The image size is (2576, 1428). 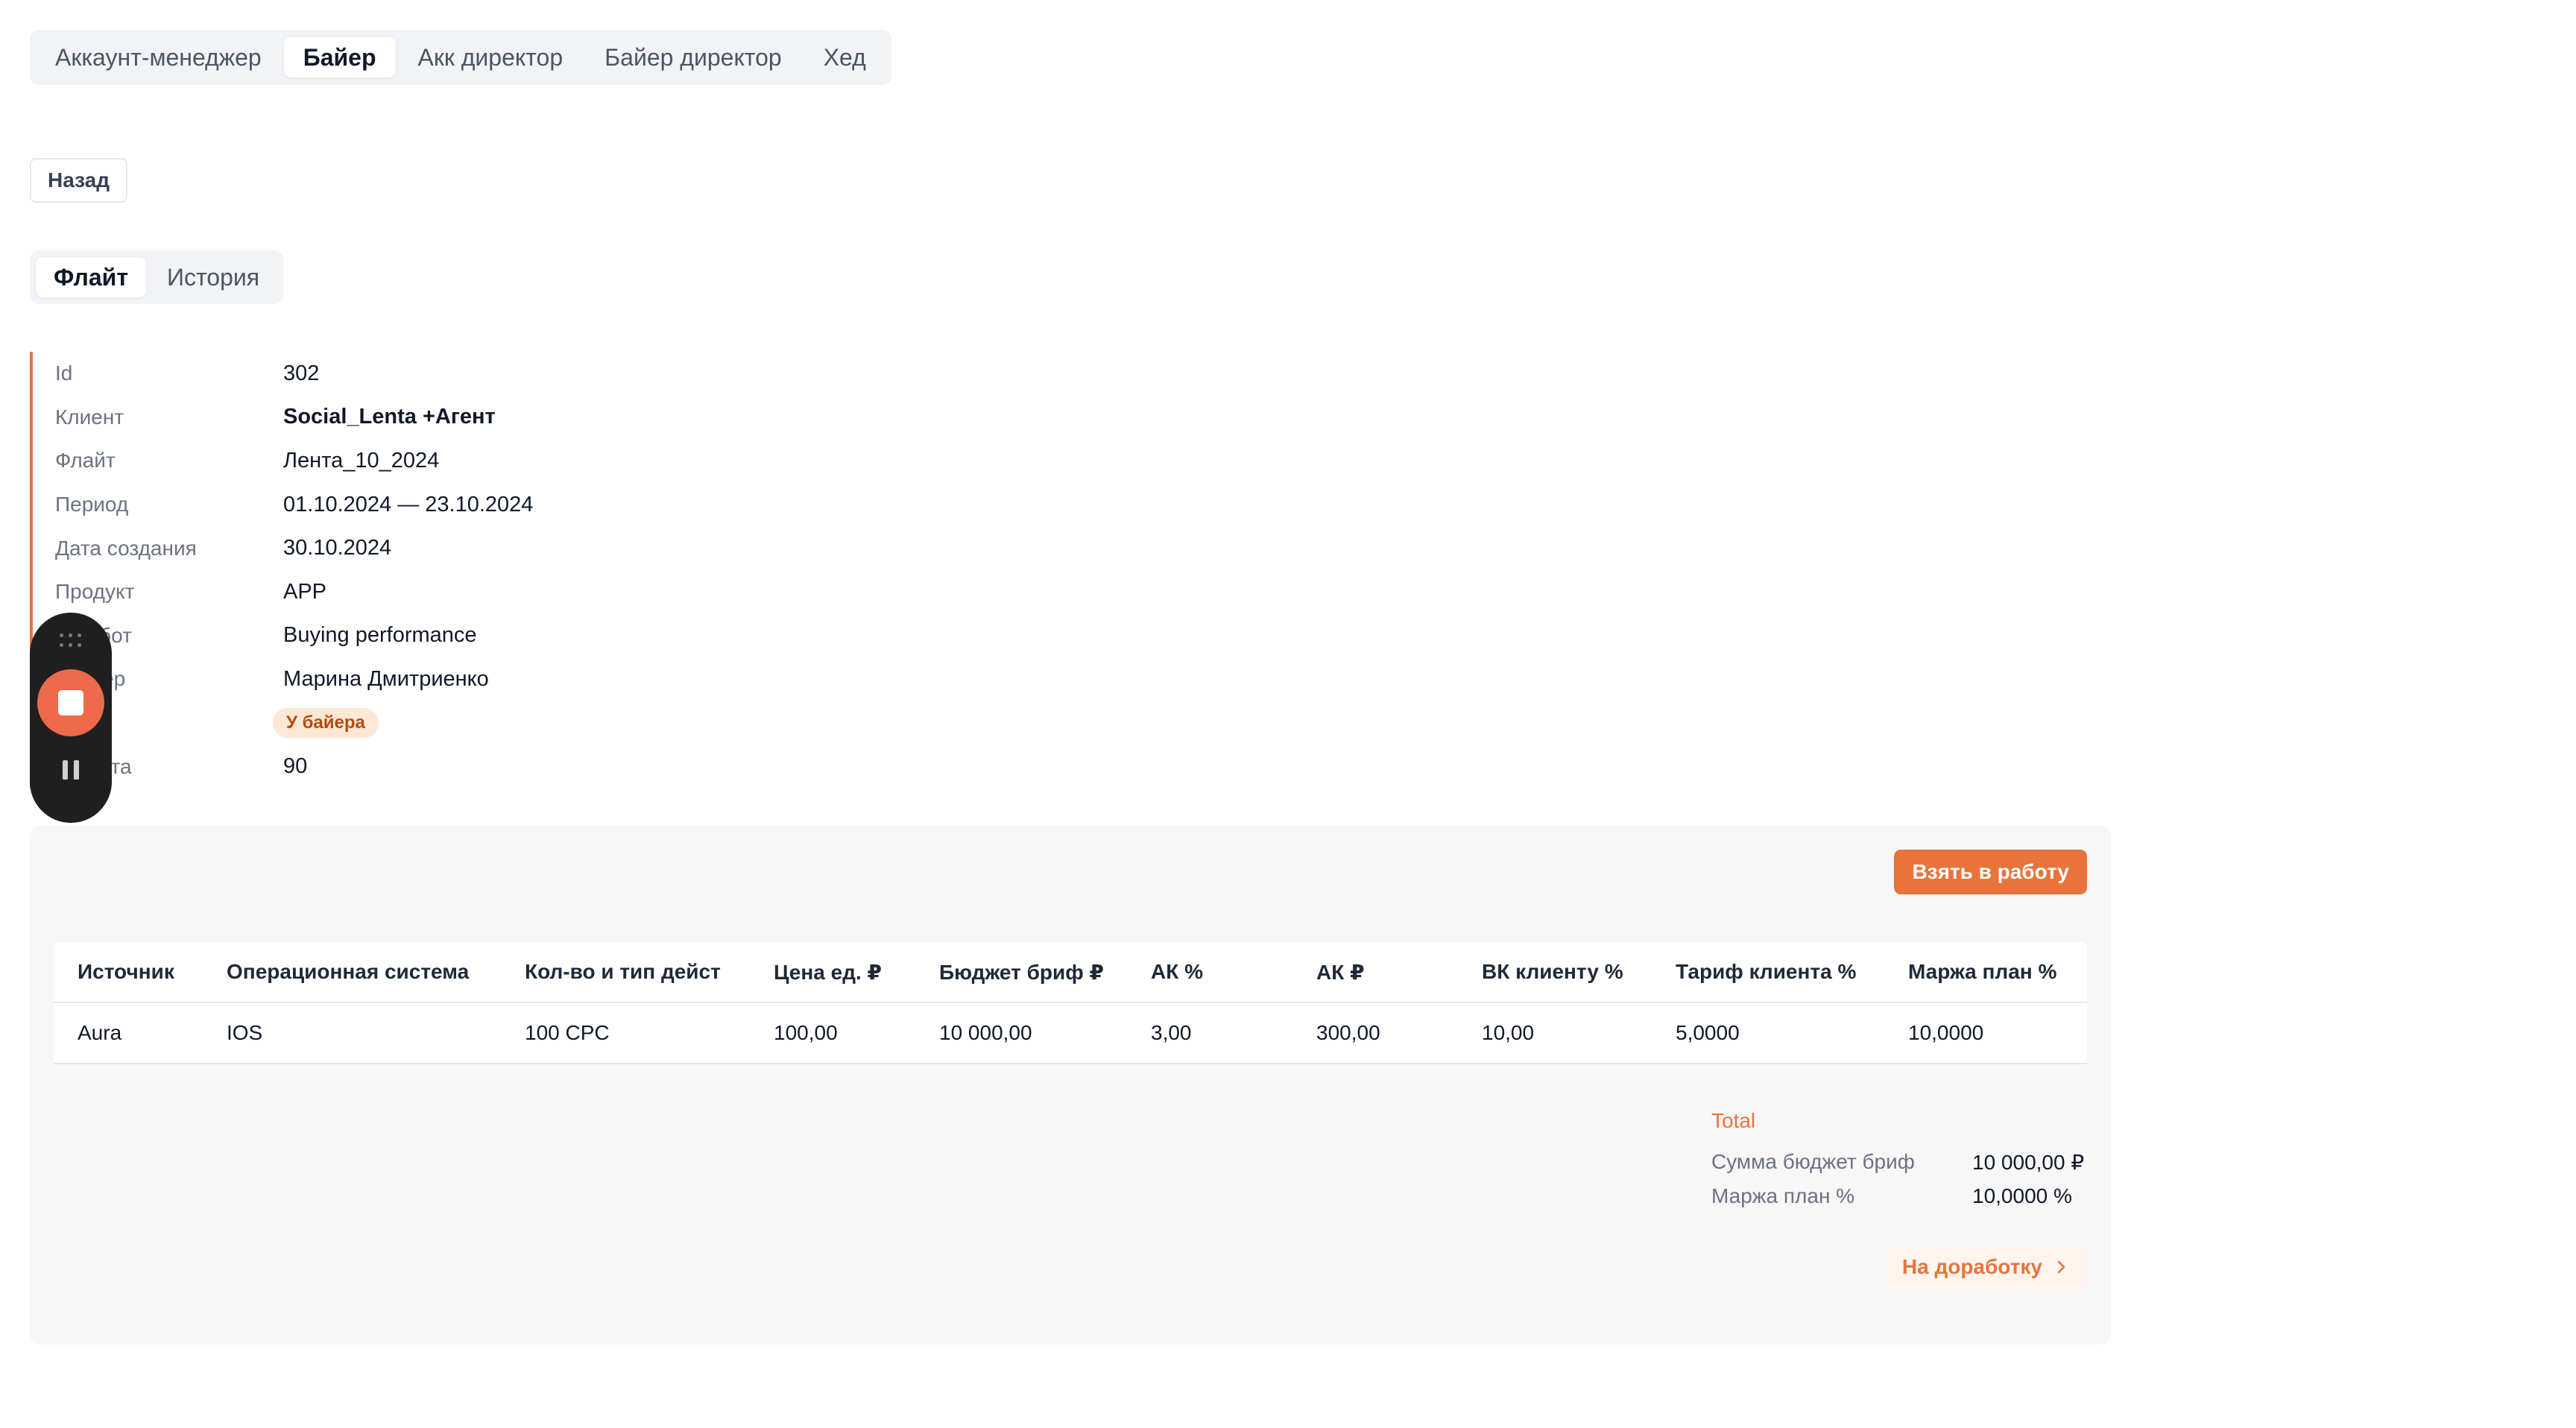 I want to click on section-tabs: Флайт История, so click(x=157, y=277).